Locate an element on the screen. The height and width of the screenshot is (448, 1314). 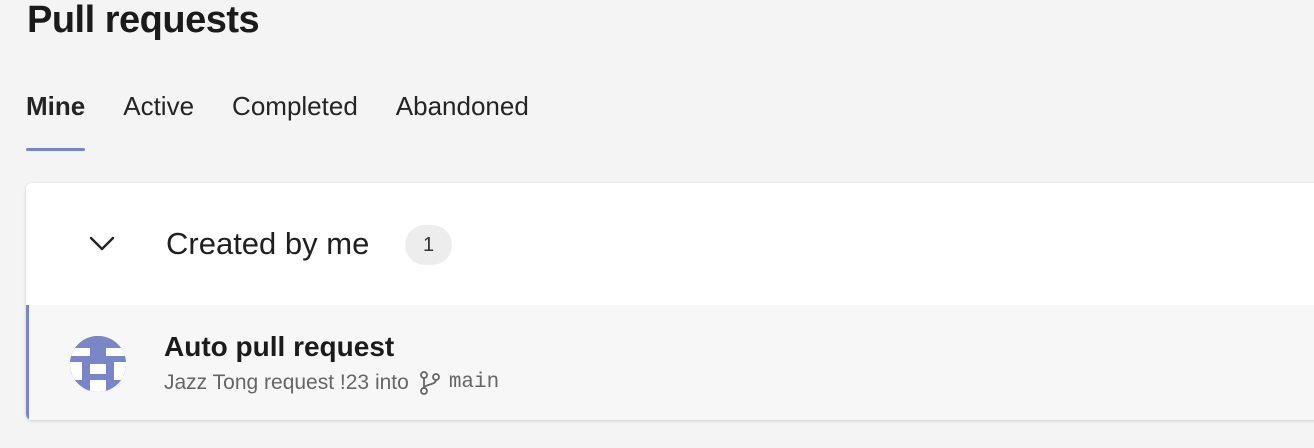
tab-active: Active is located at coordinates (158, 106).